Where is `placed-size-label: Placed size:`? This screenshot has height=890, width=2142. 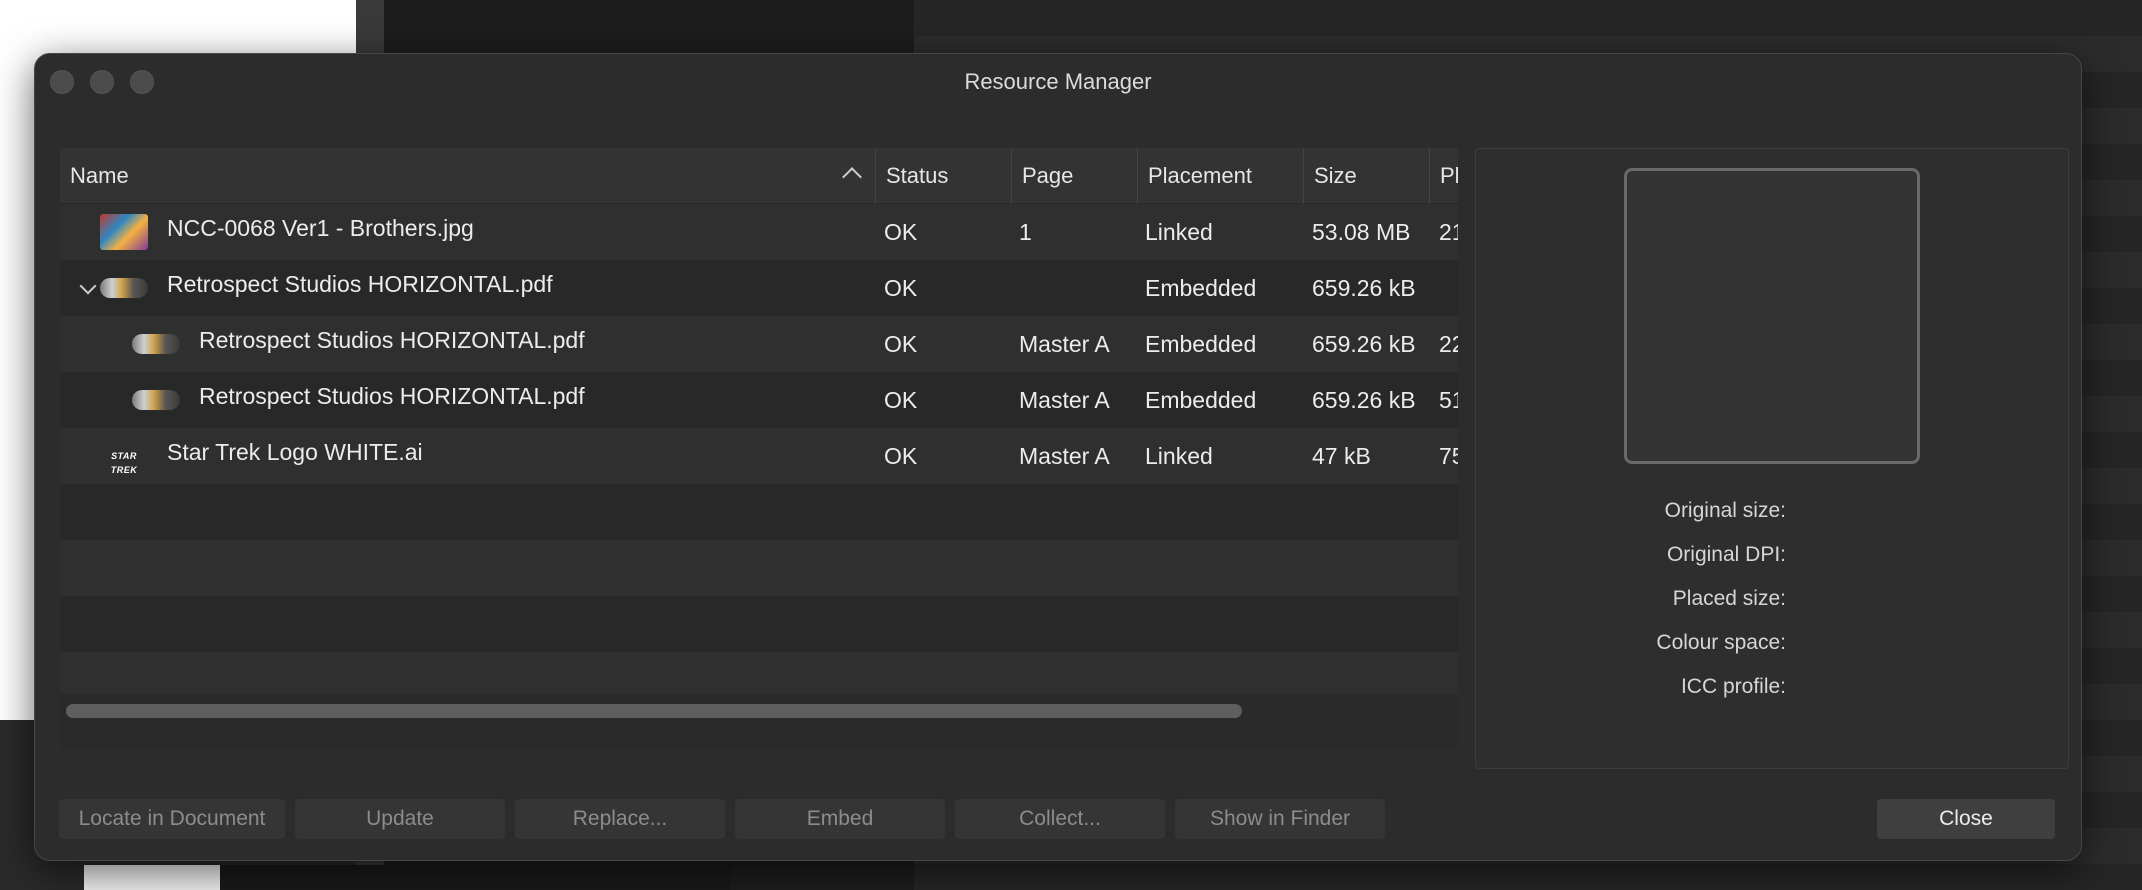
placed-size-label: Placed size: is located at coordinates (1729, 598).